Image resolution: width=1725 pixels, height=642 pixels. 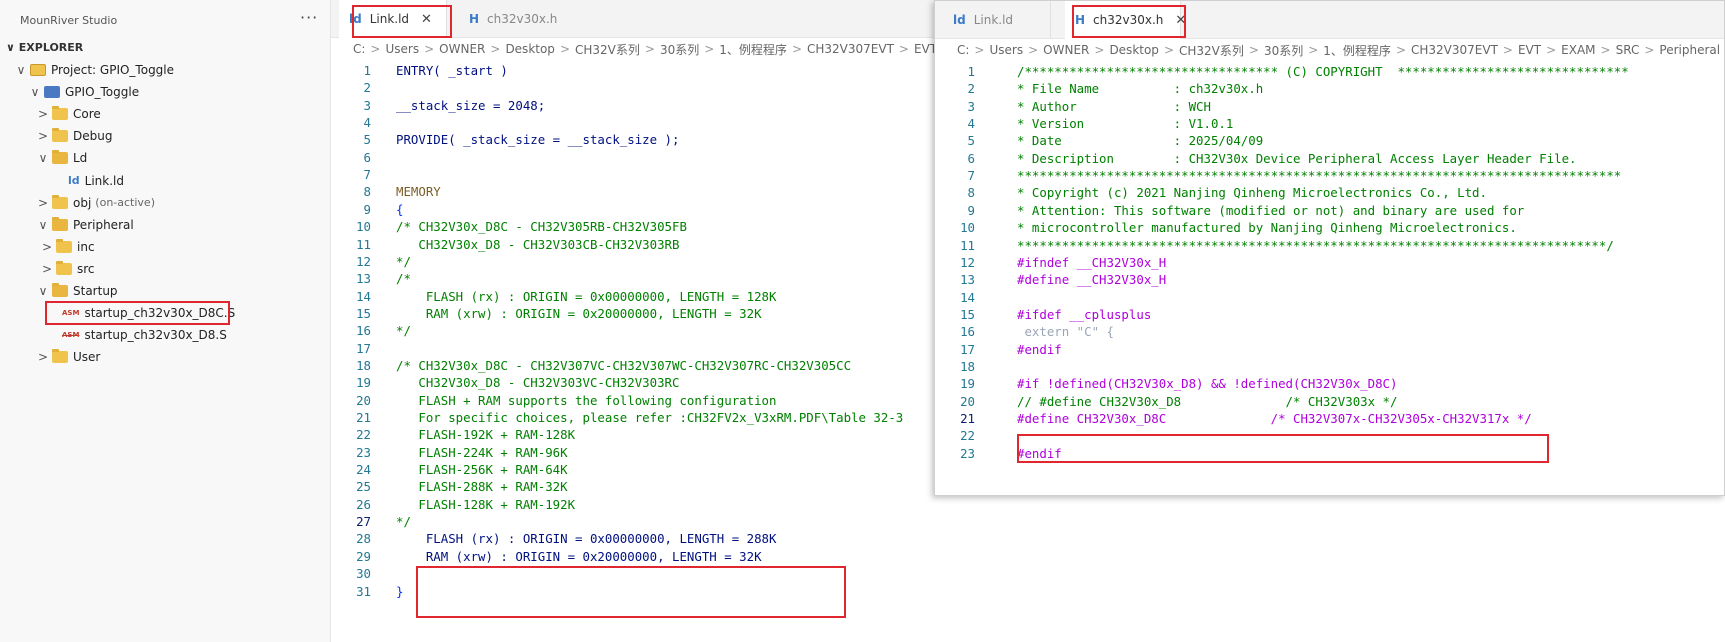 What do you see at coordinates (104, 180) in the screenshot?
I see `tree-item-label: Link.ld` at bounding box center [104, 180].